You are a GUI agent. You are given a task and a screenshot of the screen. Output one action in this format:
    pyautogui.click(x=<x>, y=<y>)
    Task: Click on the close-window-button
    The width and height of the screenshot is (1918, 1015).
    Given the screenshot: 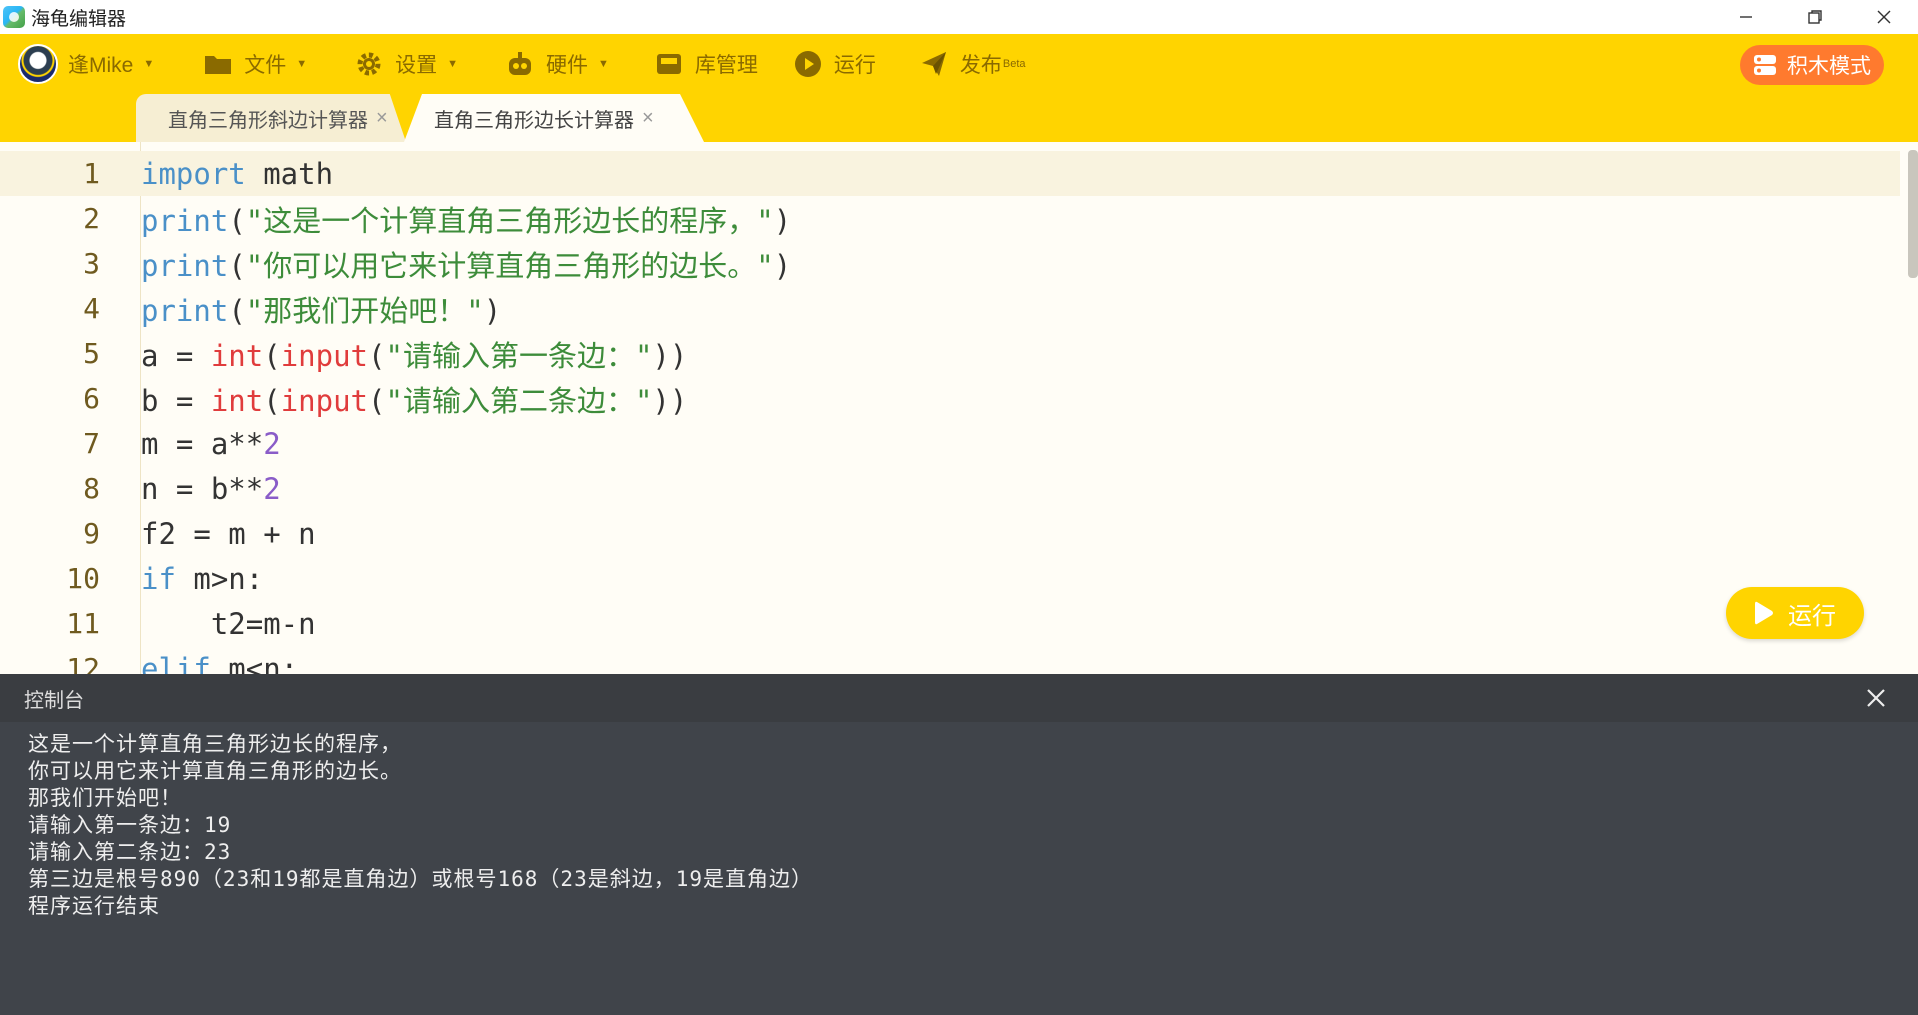 What is the action you would take?
    pyautogui.click(x=1883, y=17)
    